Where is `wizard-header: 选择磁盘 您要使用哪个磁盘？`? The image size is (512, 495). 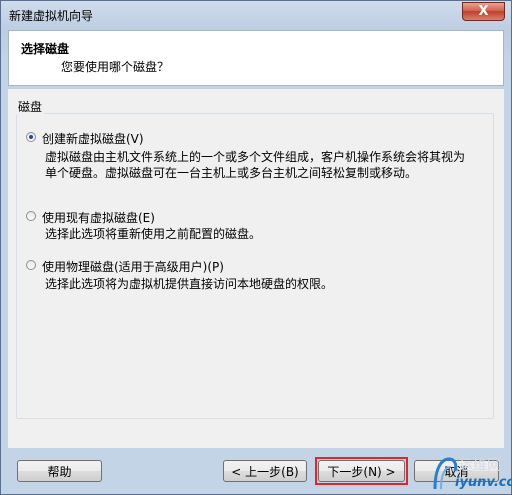
wizard-header: 选择磁盘 您要使用哪个磁盘？ is located at coordinates (256, 58).